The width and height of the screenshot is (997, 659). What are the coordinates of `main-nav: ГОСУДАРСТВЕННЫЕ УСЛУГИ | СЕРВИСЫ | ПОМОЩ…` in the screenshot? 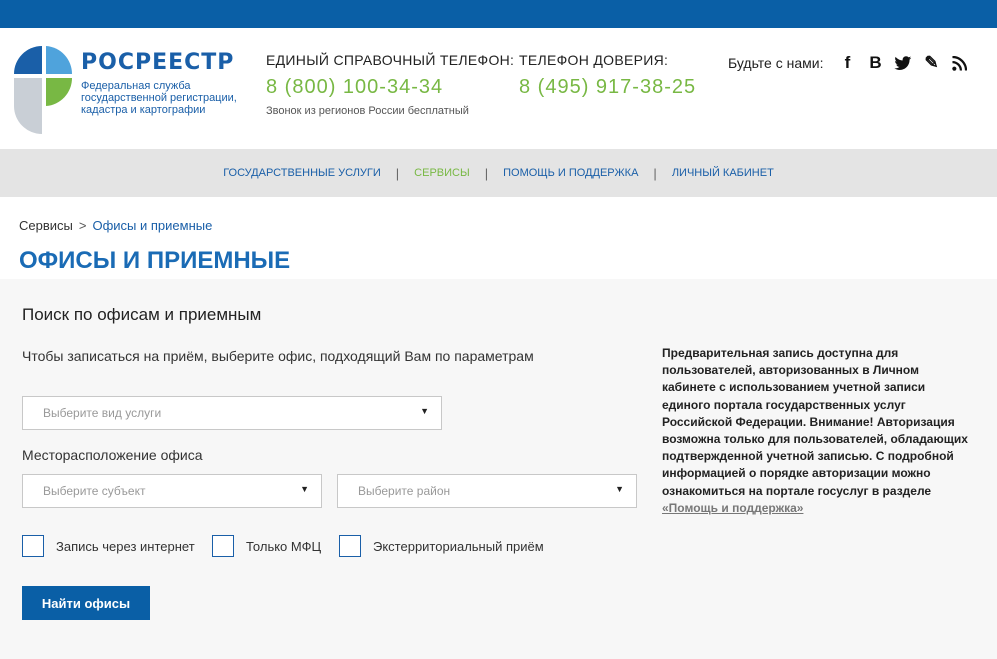 It's located at (498, 173).